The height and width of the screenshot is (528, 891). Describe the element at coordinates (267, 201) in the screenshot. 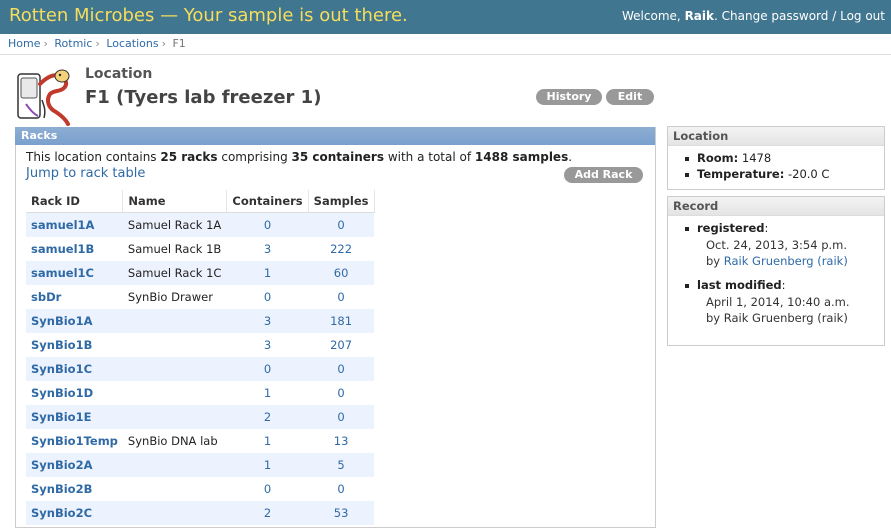

I see `column-header-containers: Containers` at that location.